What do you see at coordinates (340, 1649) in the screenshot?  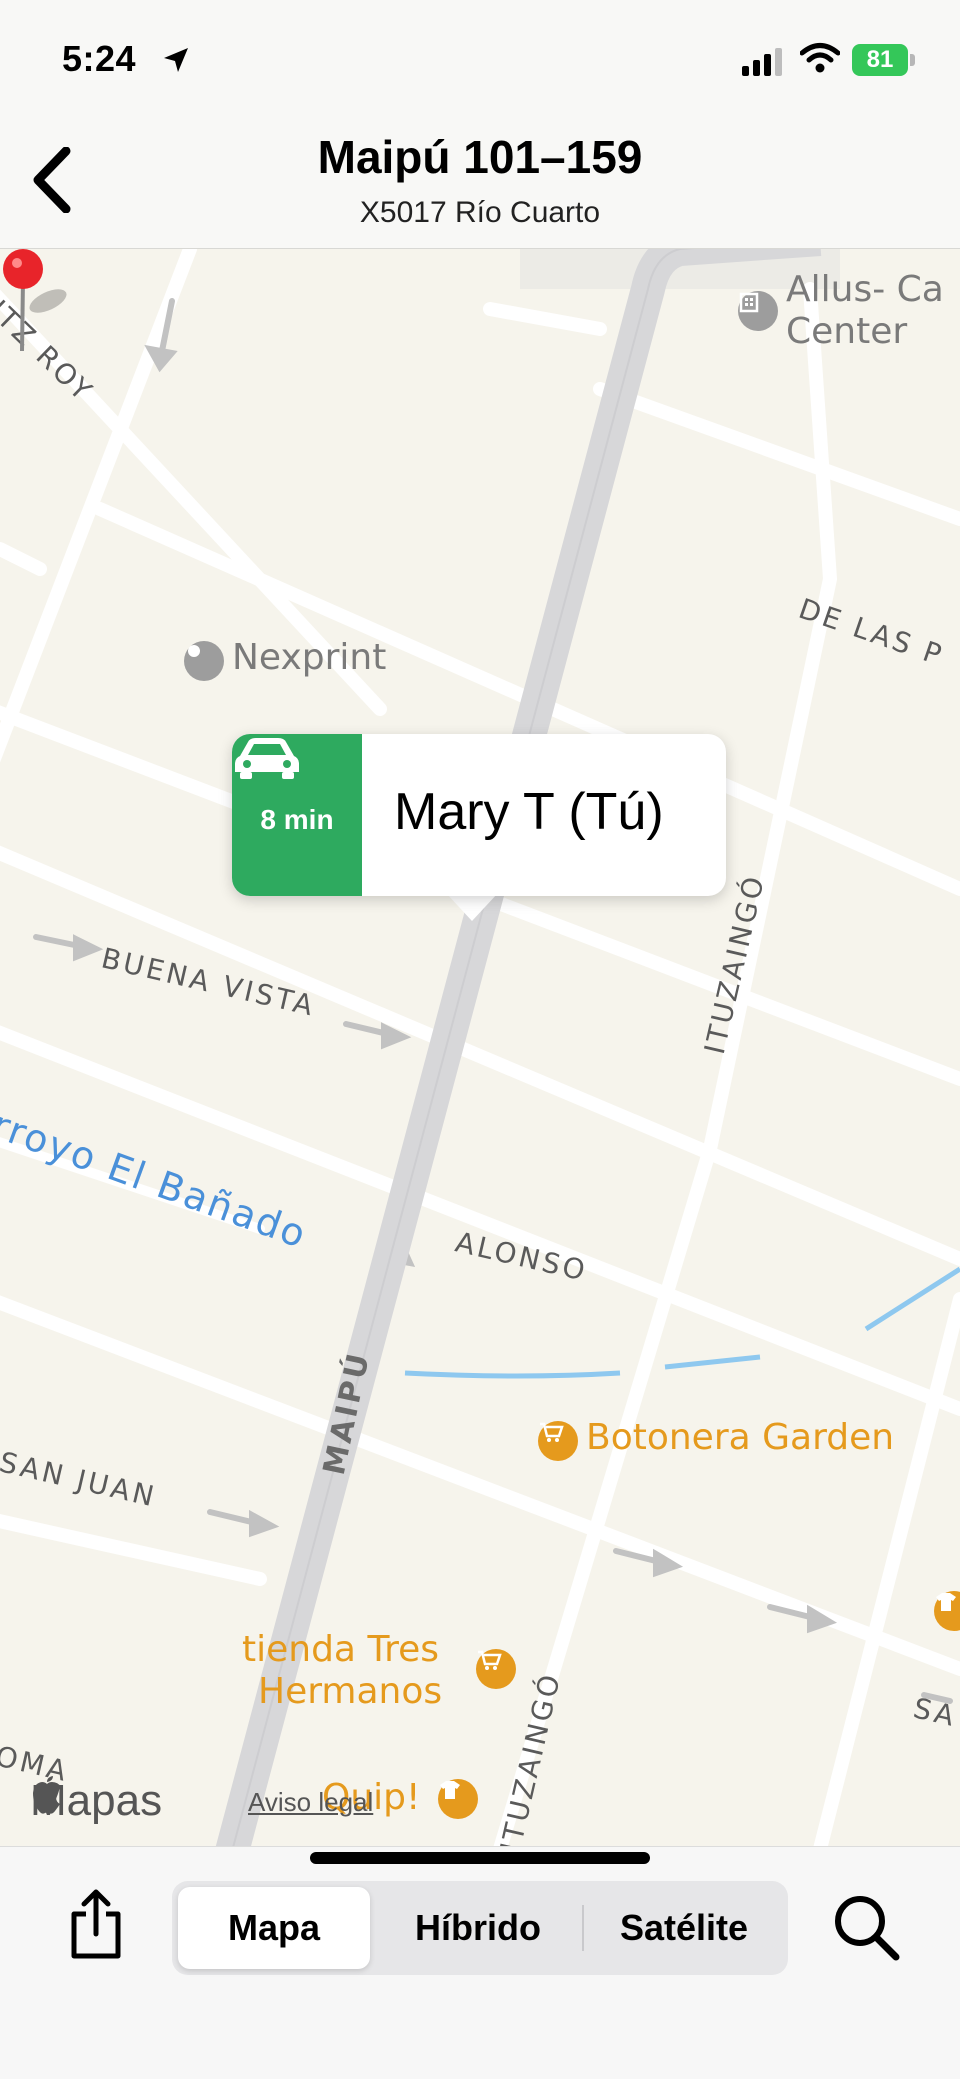 I see `poi-label-tienda-1: tienda Tres` at bounding box center [340, 1649].